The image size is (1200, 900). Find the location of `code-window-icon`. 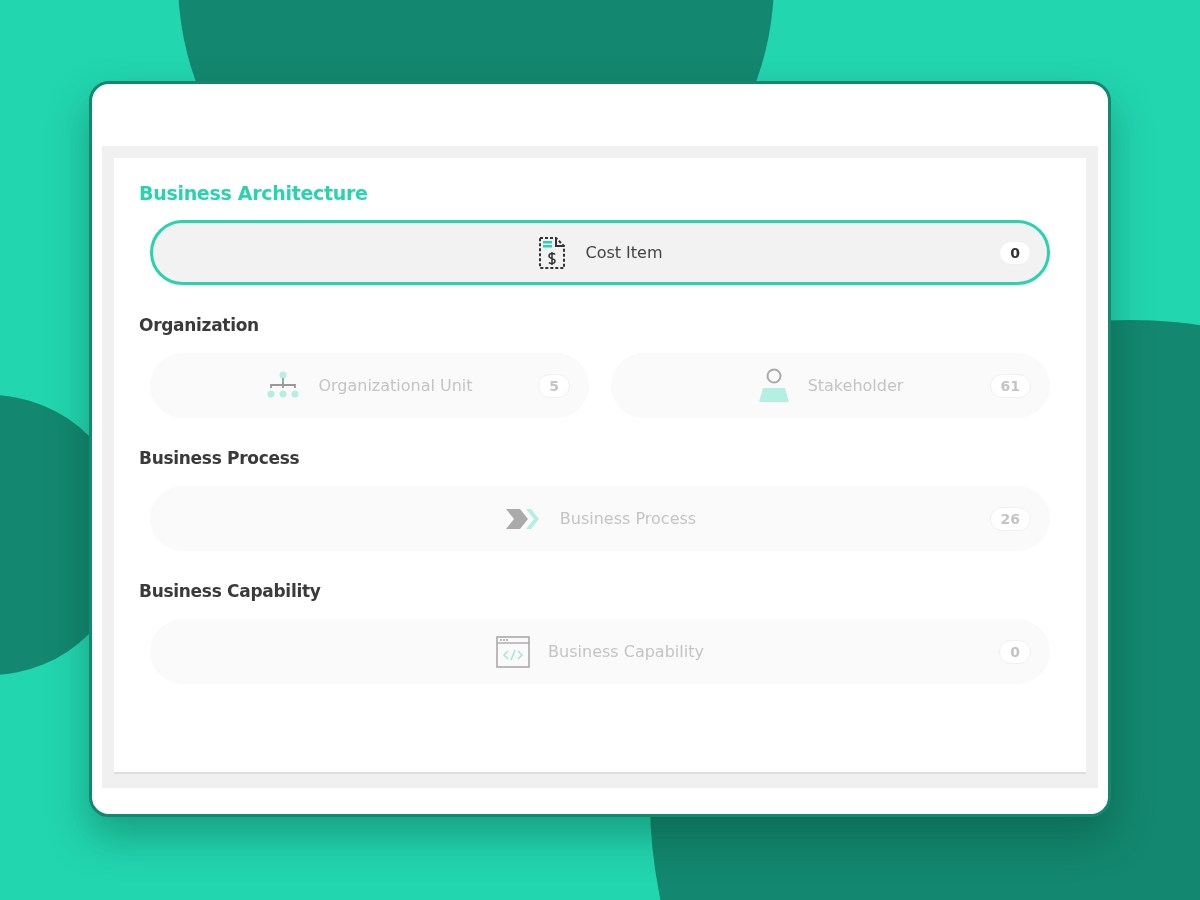

code-window-icon is located at coordinates (513, 651).